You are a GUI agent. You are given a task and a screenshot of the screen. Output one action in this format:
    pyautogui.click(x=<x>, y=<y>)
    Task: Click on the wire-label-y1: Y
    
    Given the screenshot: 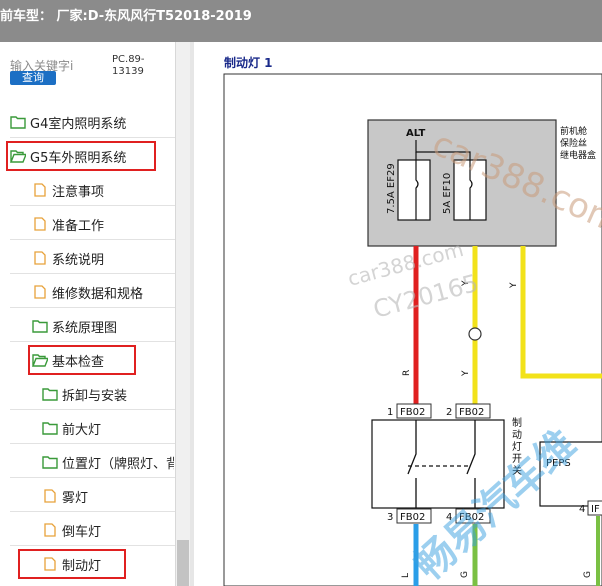 What is the action you would take?
    pyautogui.click(x=466, y=373)
    